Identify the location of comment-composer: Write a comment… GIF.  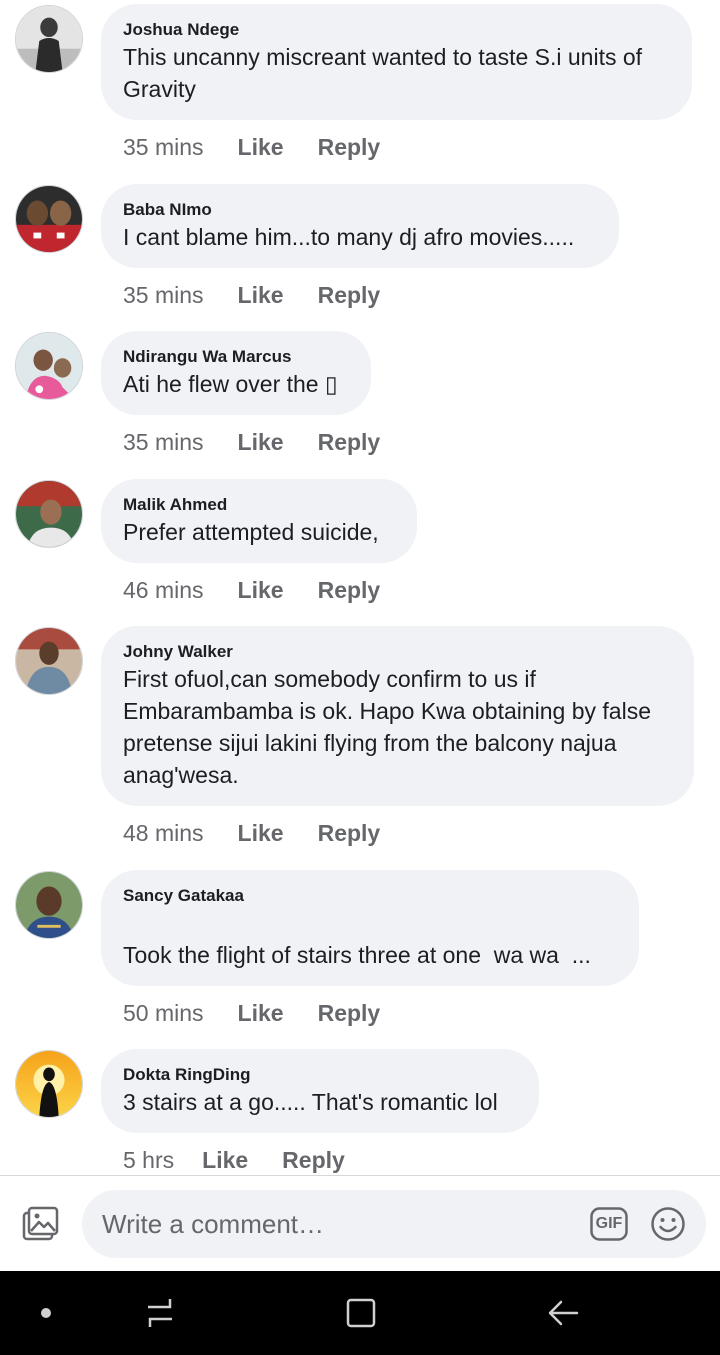
(360, 1223).